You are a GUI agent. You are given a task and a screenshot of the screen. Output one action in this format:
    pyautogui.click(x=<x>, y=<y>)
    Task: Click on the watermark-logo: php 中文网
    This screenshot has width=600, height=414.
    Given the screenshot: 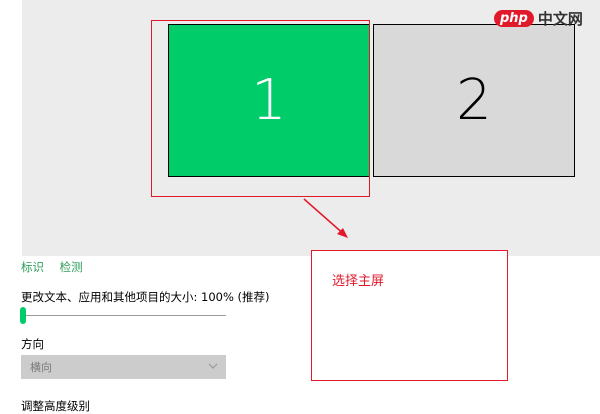 What is the action you would take?
    pyautogui.click(x=538, y=18)
    